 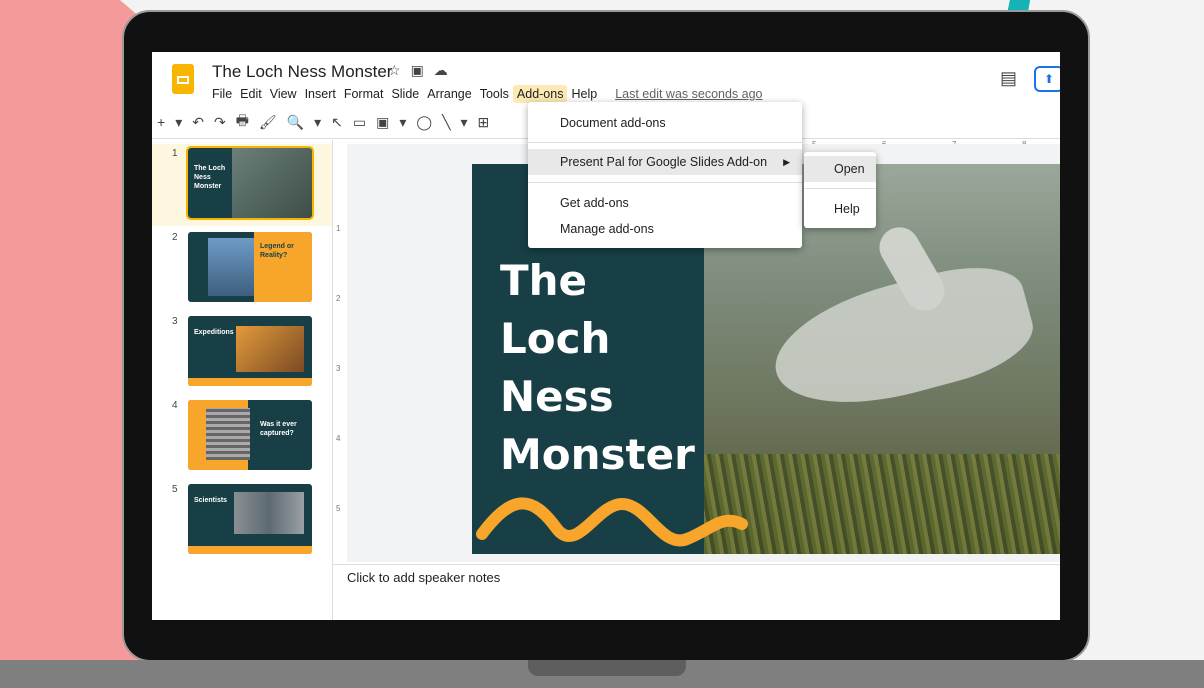 What do you see at coordinates (338, 438) in the screenshot?
I see `ruler-tick: 4` at bounding box center [338, 438].